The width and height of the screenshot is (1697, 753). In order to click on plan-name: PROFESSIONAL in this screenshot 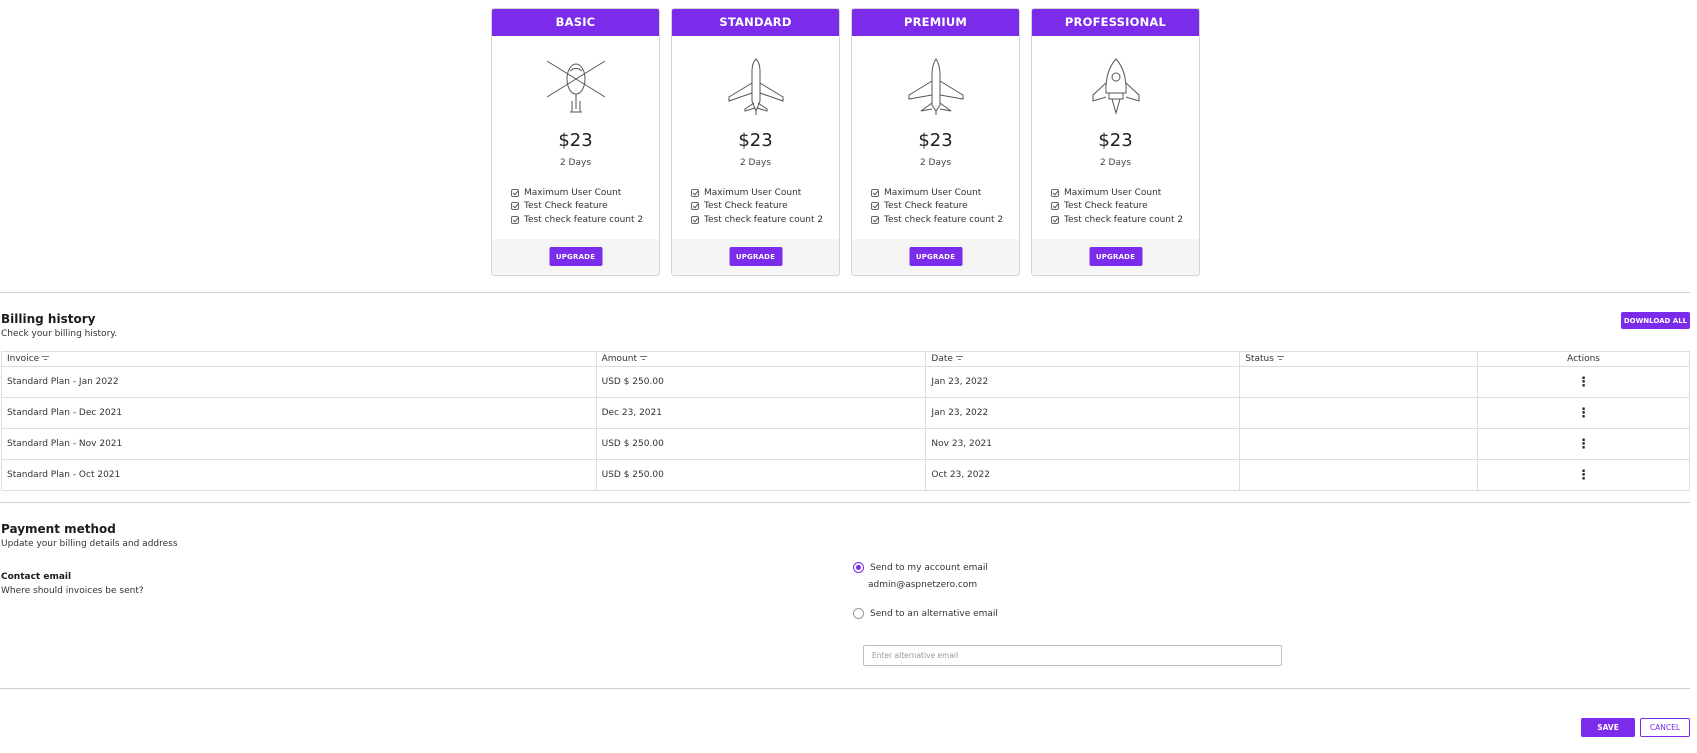, I will do `click(1115, 22)`.